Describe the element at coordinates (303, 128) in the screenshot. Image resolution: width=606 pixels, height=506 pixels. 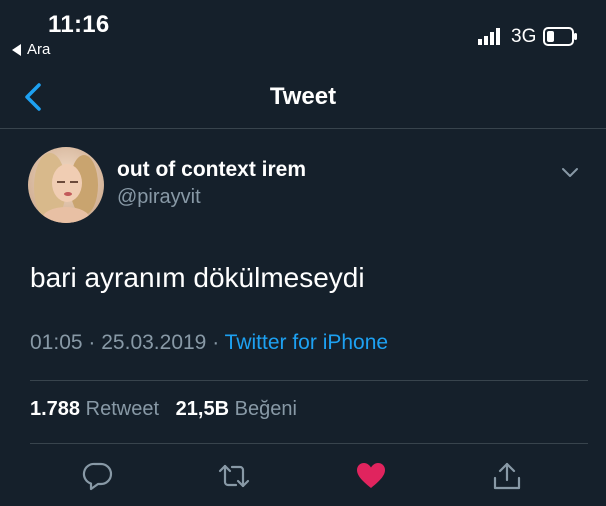
I see `header-divider` at that location.